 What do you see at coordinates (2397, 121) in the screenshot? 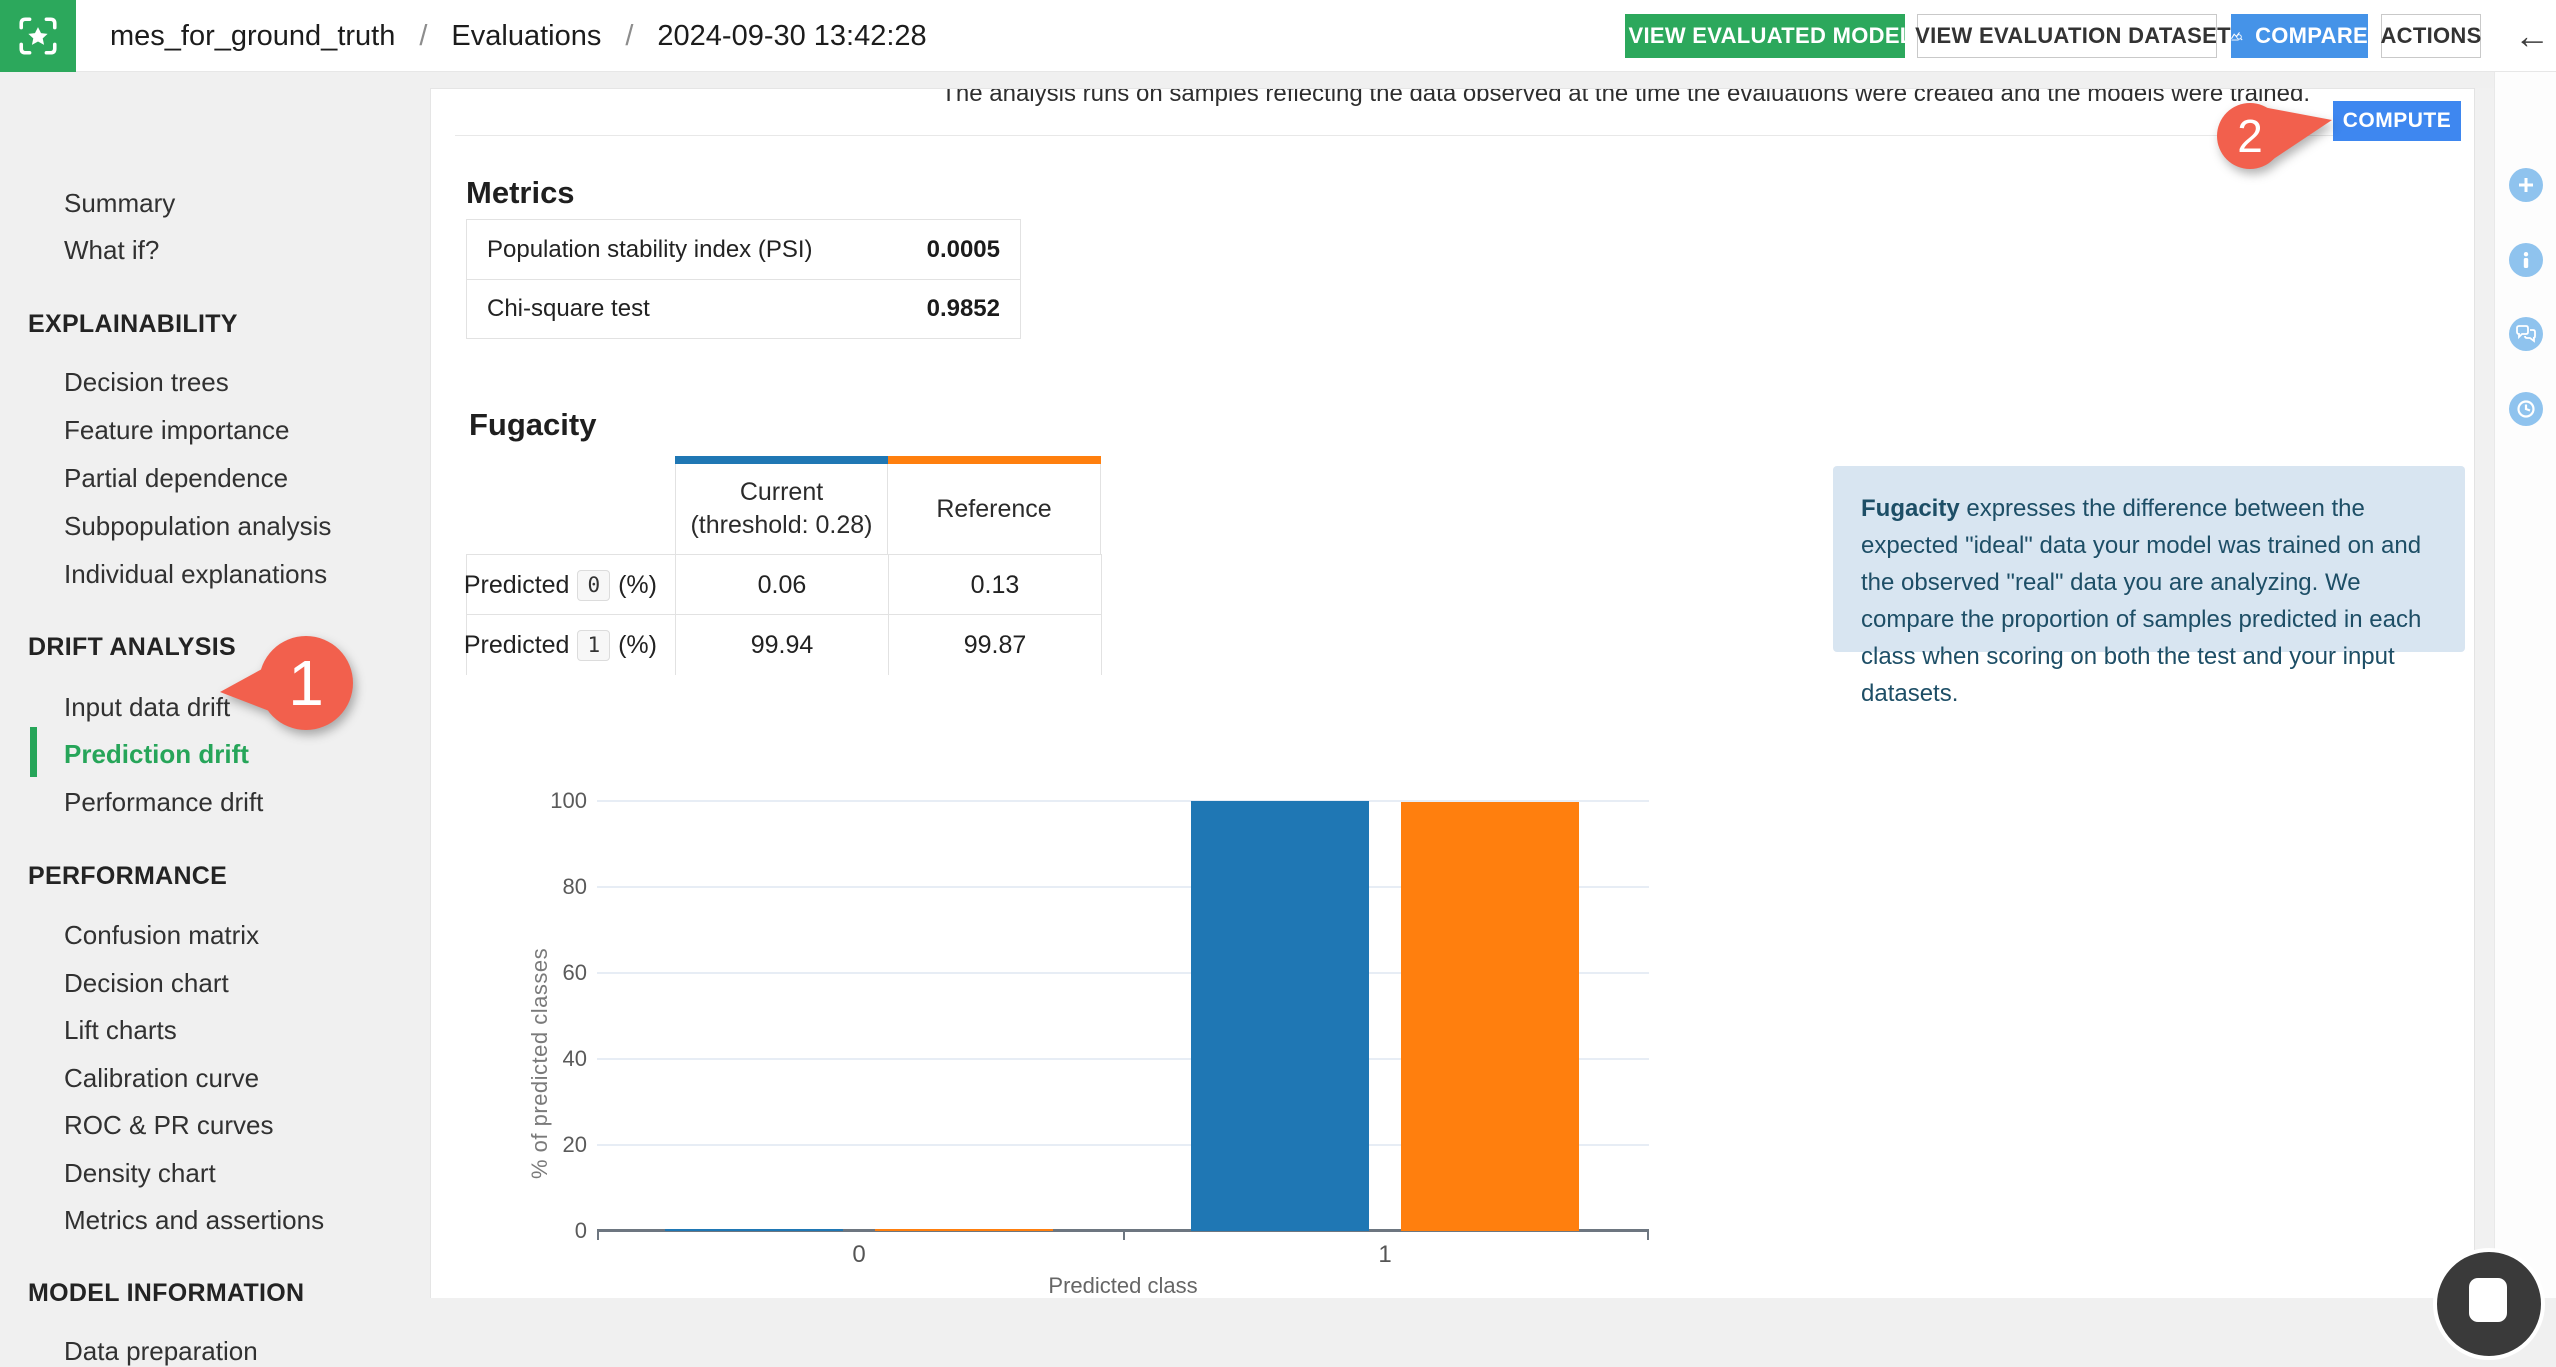
I see `compute-button: COMPUTE` at bounding box center [2397, 121].